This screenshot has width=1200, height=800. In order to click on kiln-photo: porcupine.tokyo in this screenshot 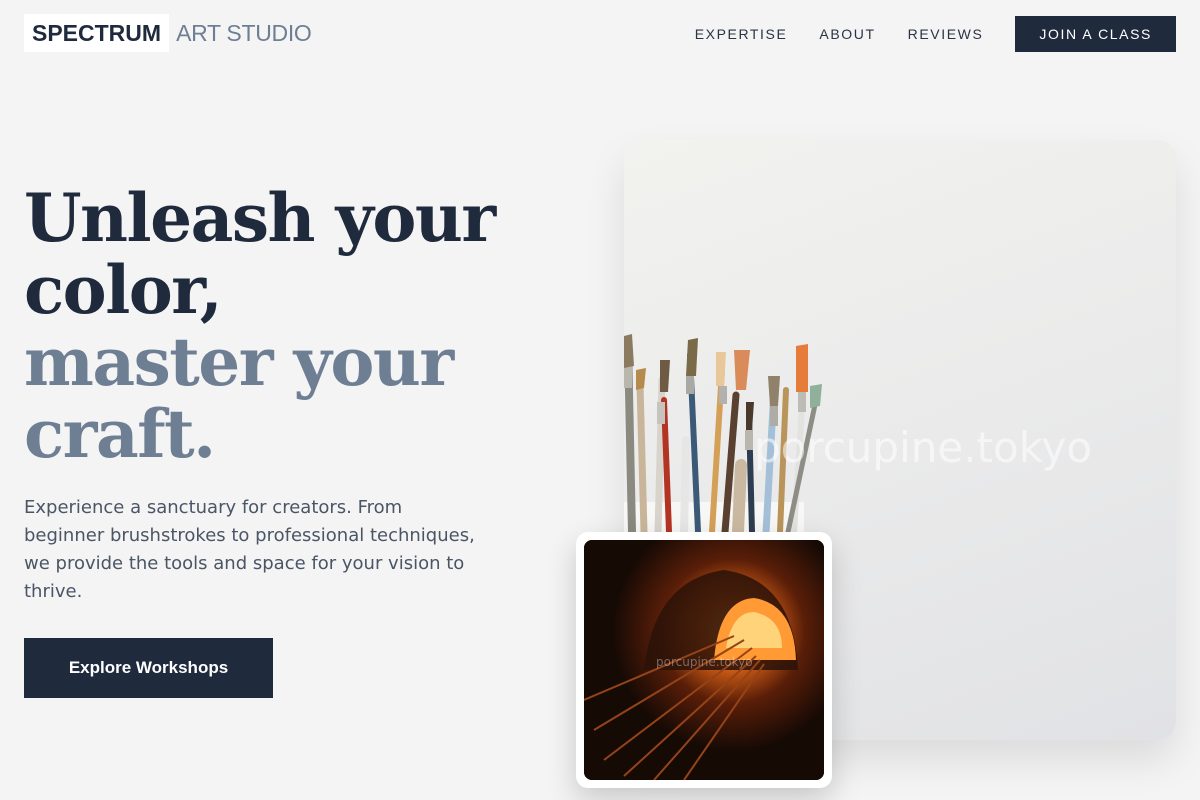, I will do `click(704, 660)`.